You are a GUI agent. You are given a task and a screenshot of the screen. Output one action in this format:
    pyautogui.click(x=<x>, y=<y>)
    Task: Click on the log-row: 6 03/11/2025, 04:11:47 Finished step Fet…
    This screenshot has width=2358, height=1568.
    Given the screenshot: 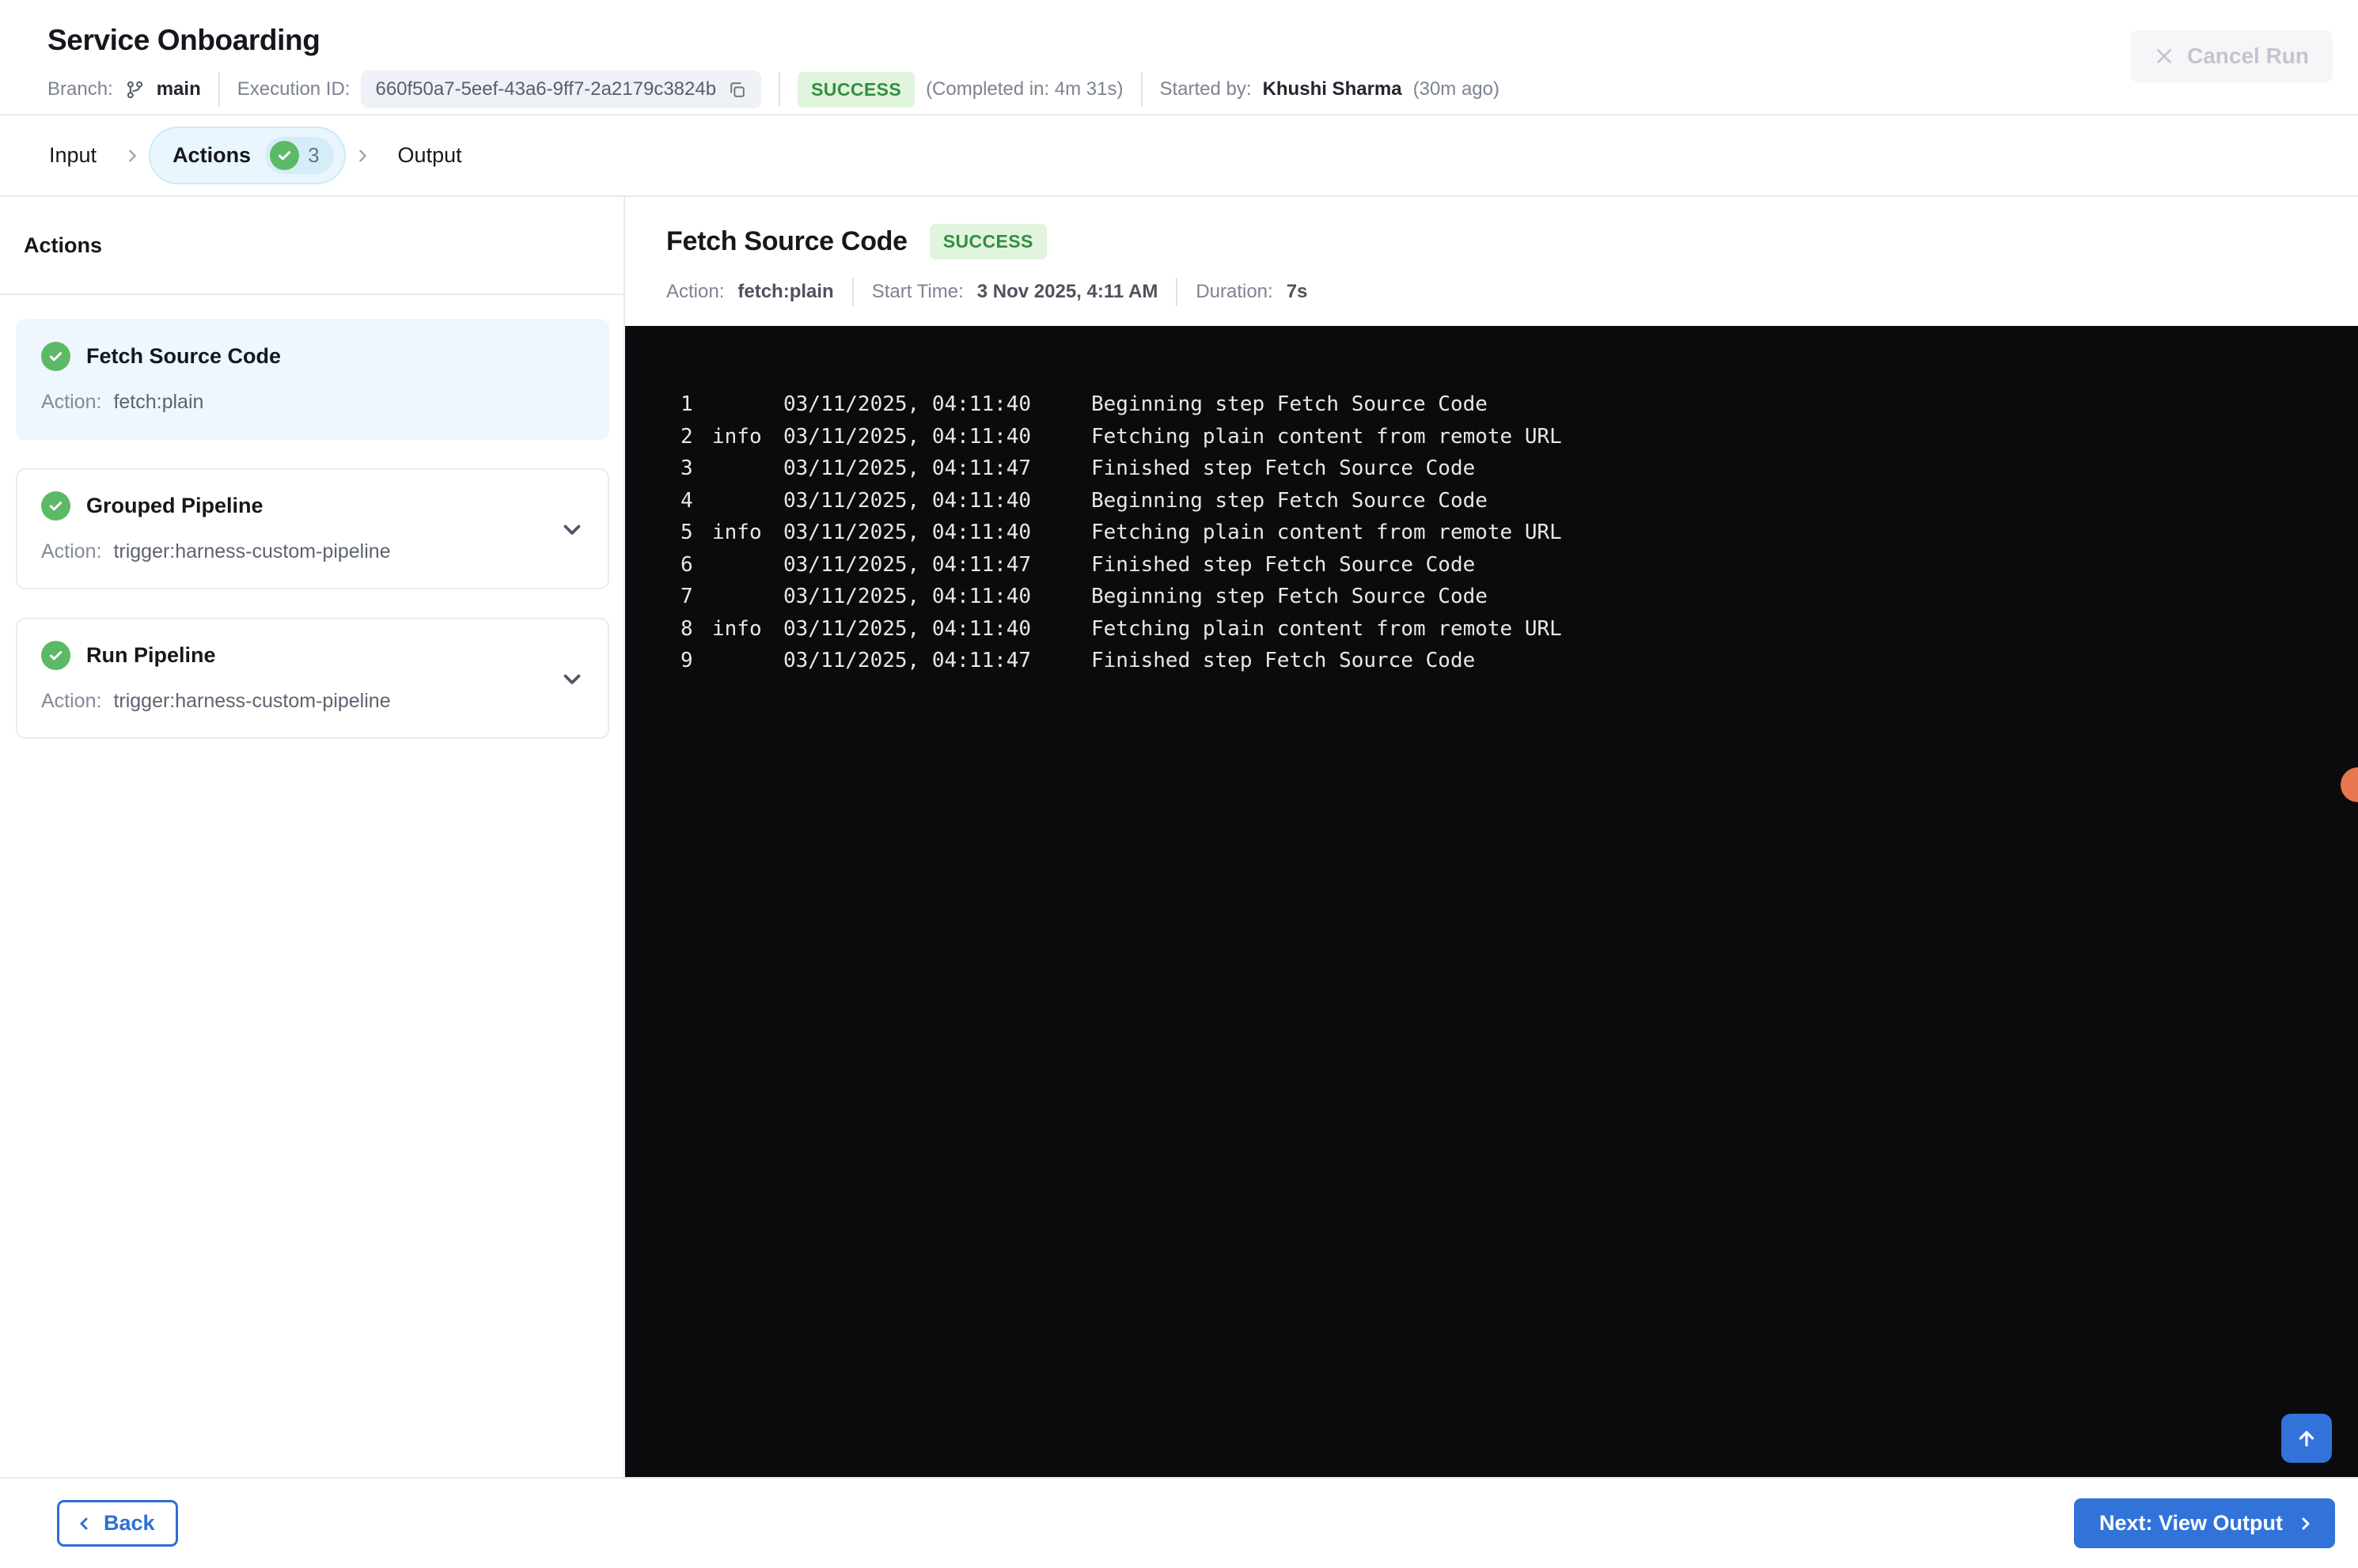 What is the action you would take?
    pyautogui.click(x=1519, y=565)
    